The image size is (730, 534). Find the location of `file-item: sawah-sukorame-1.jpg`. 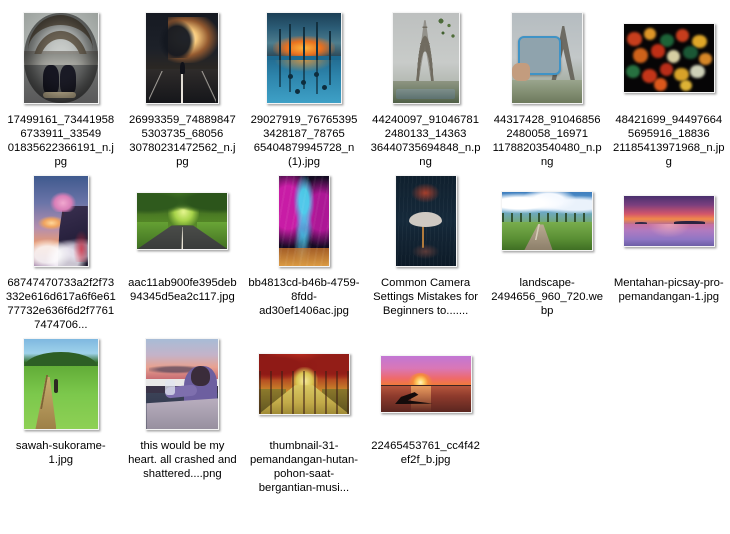

file-item: sawah-sukorame-1.jpg is located at coordinates (61, 413).